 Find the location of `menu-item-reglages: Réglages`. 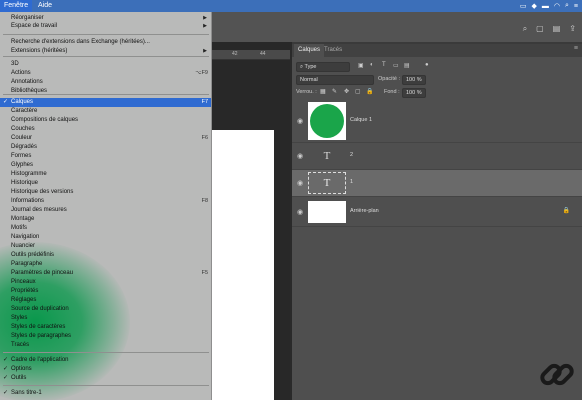

menu-item-reglages: Réglages is located at coordinates (105, 300).